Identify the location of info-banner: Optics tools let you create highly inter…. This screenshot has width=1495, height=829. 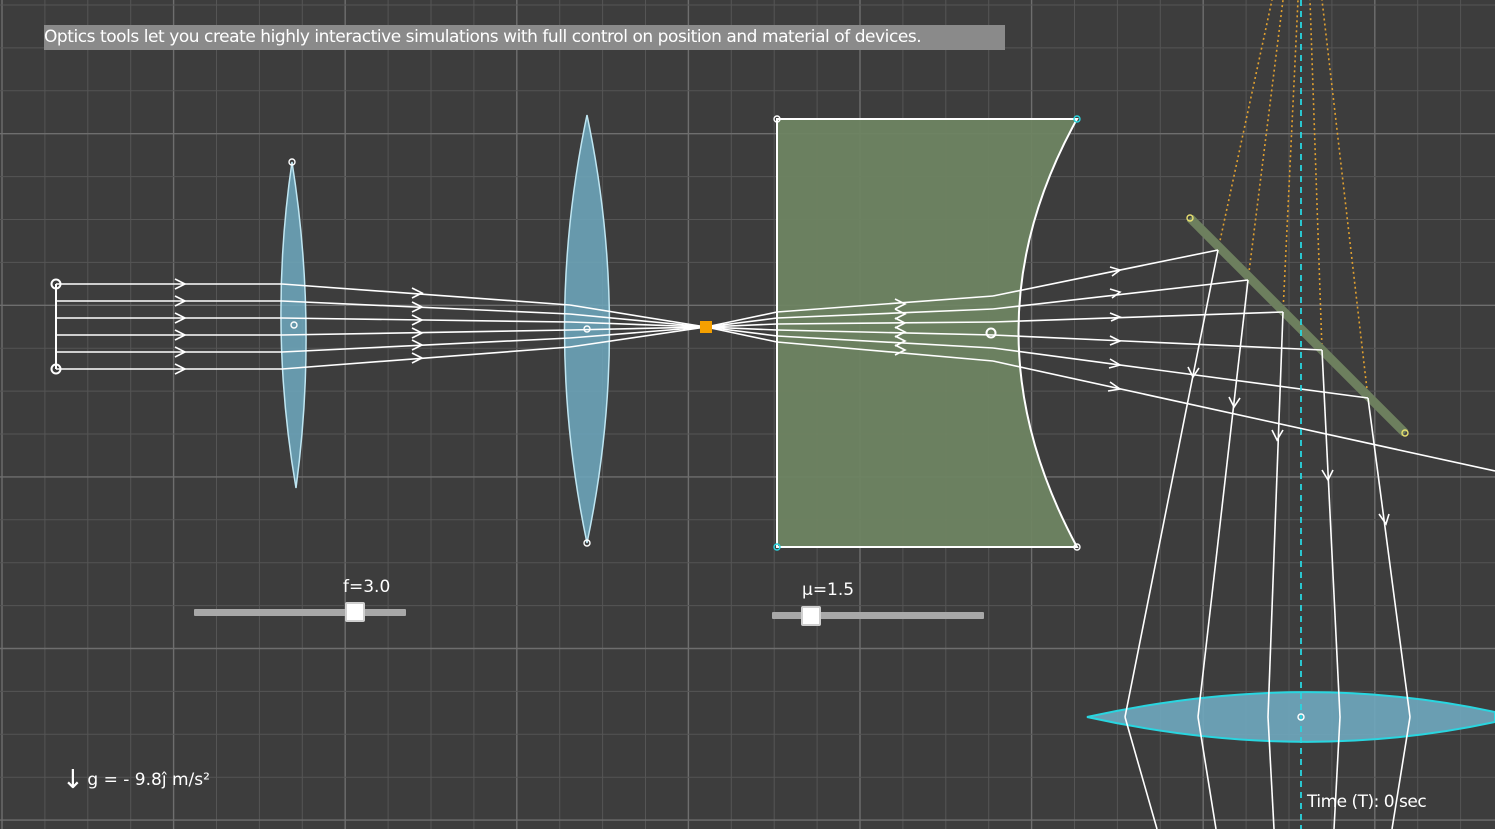
(524, 37).